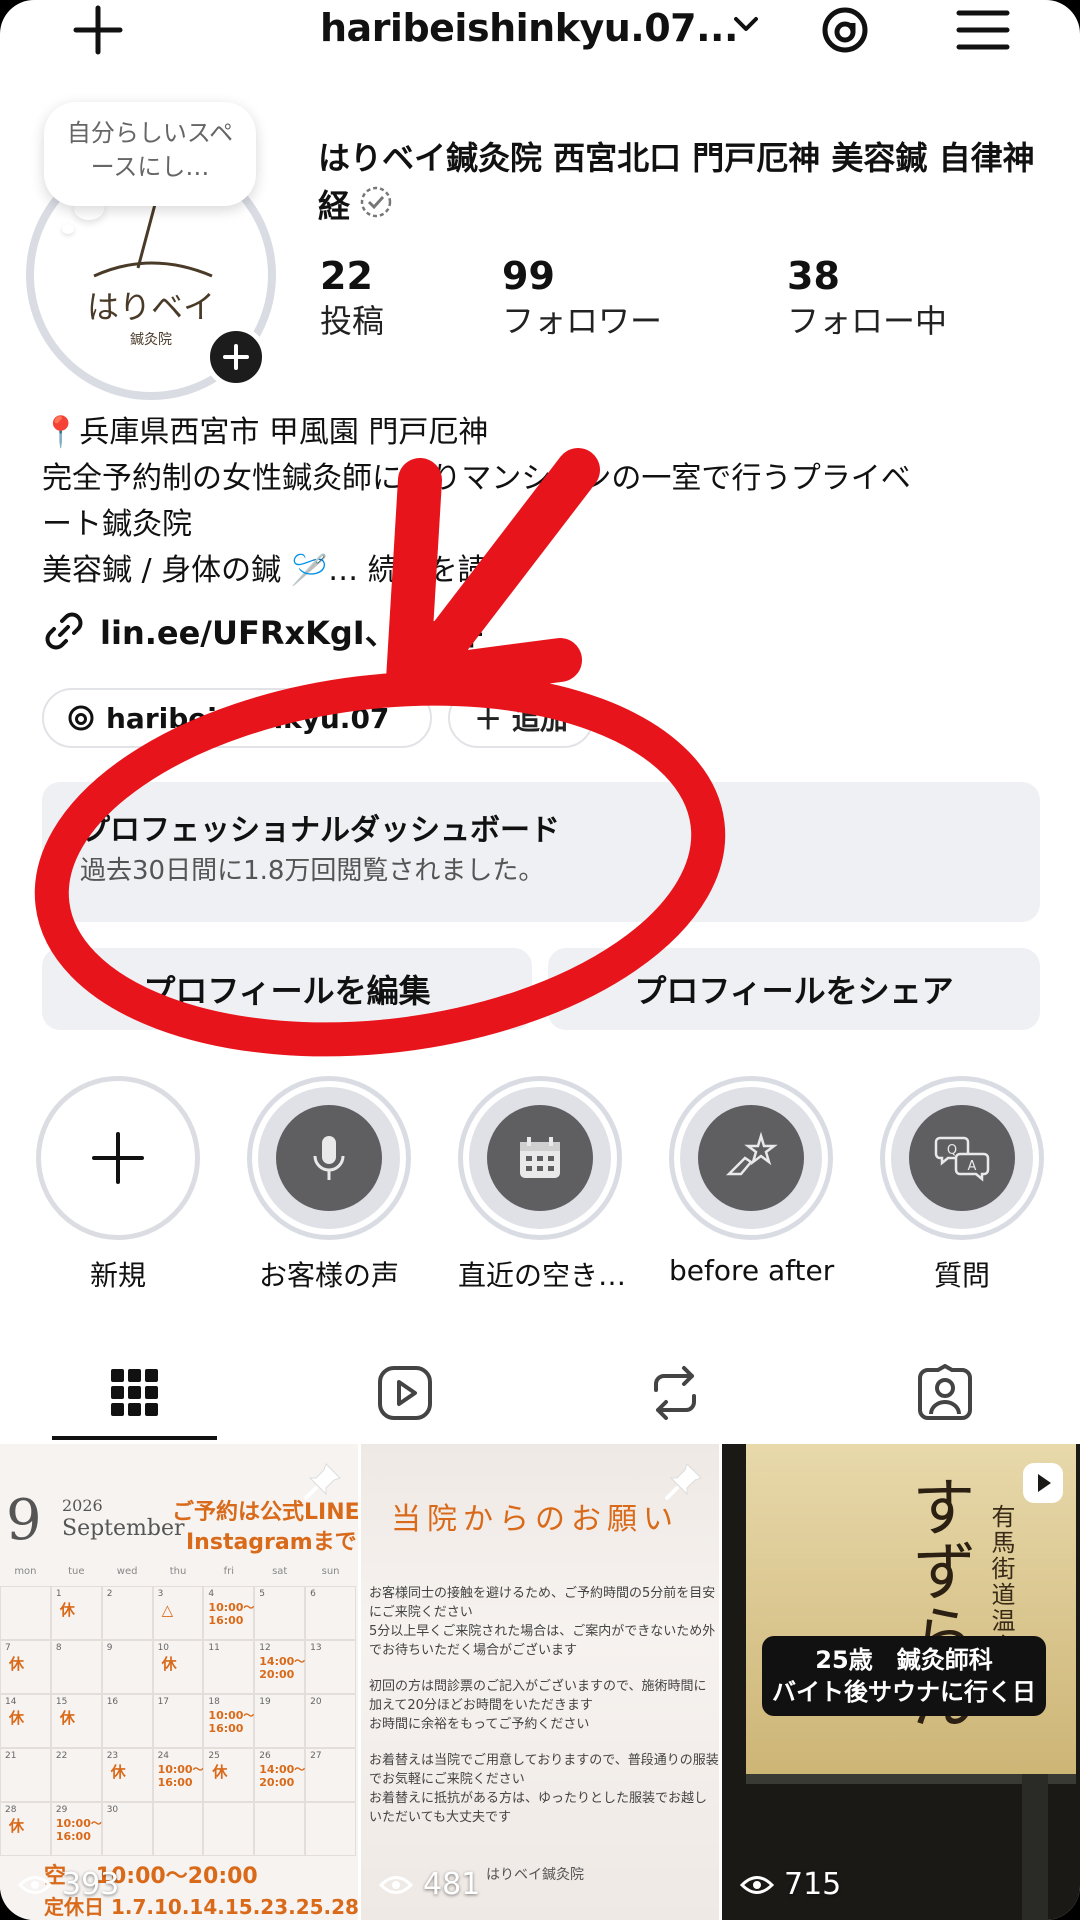 The height and width of the screenshot is (1920, 1080). Describe the element at coordinates (313, 1594) in the screenshot. I see `calendar-date: 6` at that location.